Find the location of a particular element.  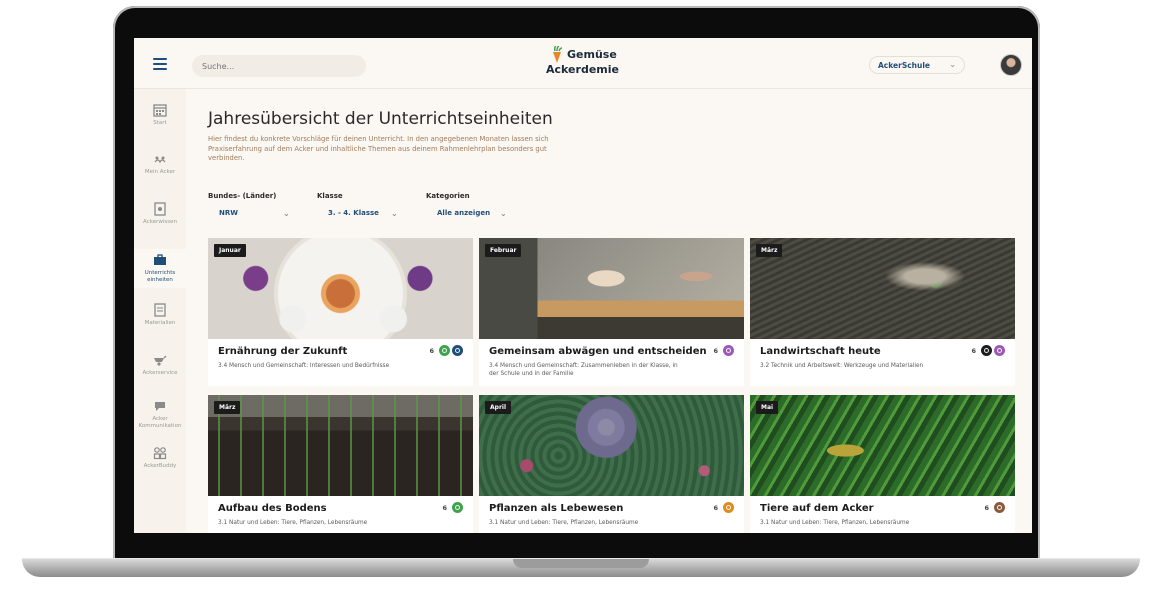

sprout-icon is located at coordinates (160, 160).